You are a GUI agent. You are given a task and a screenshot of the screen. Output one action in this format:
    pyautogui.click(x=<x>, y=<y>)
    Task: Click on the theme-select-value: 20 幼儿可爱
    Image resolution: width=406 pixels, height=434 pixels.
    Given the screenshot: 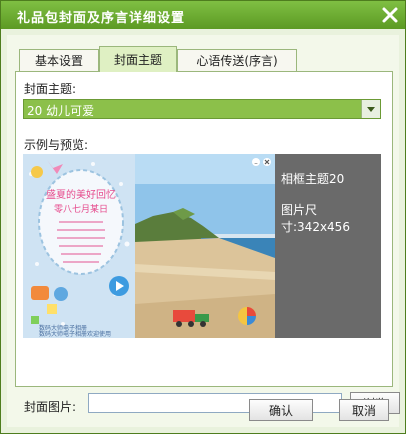 What is the action you would take?
    pyautogui.click(x=61, y=111)
    